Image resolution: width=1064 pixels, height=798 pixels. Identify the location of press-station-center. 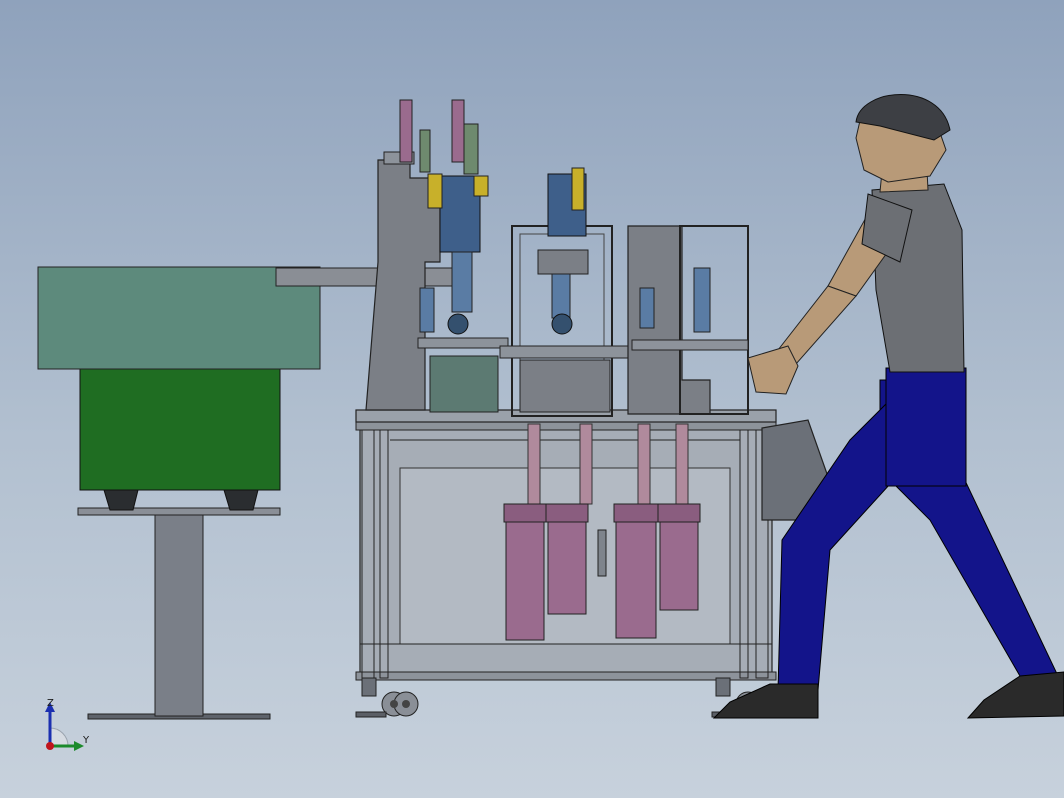
(571, 292).